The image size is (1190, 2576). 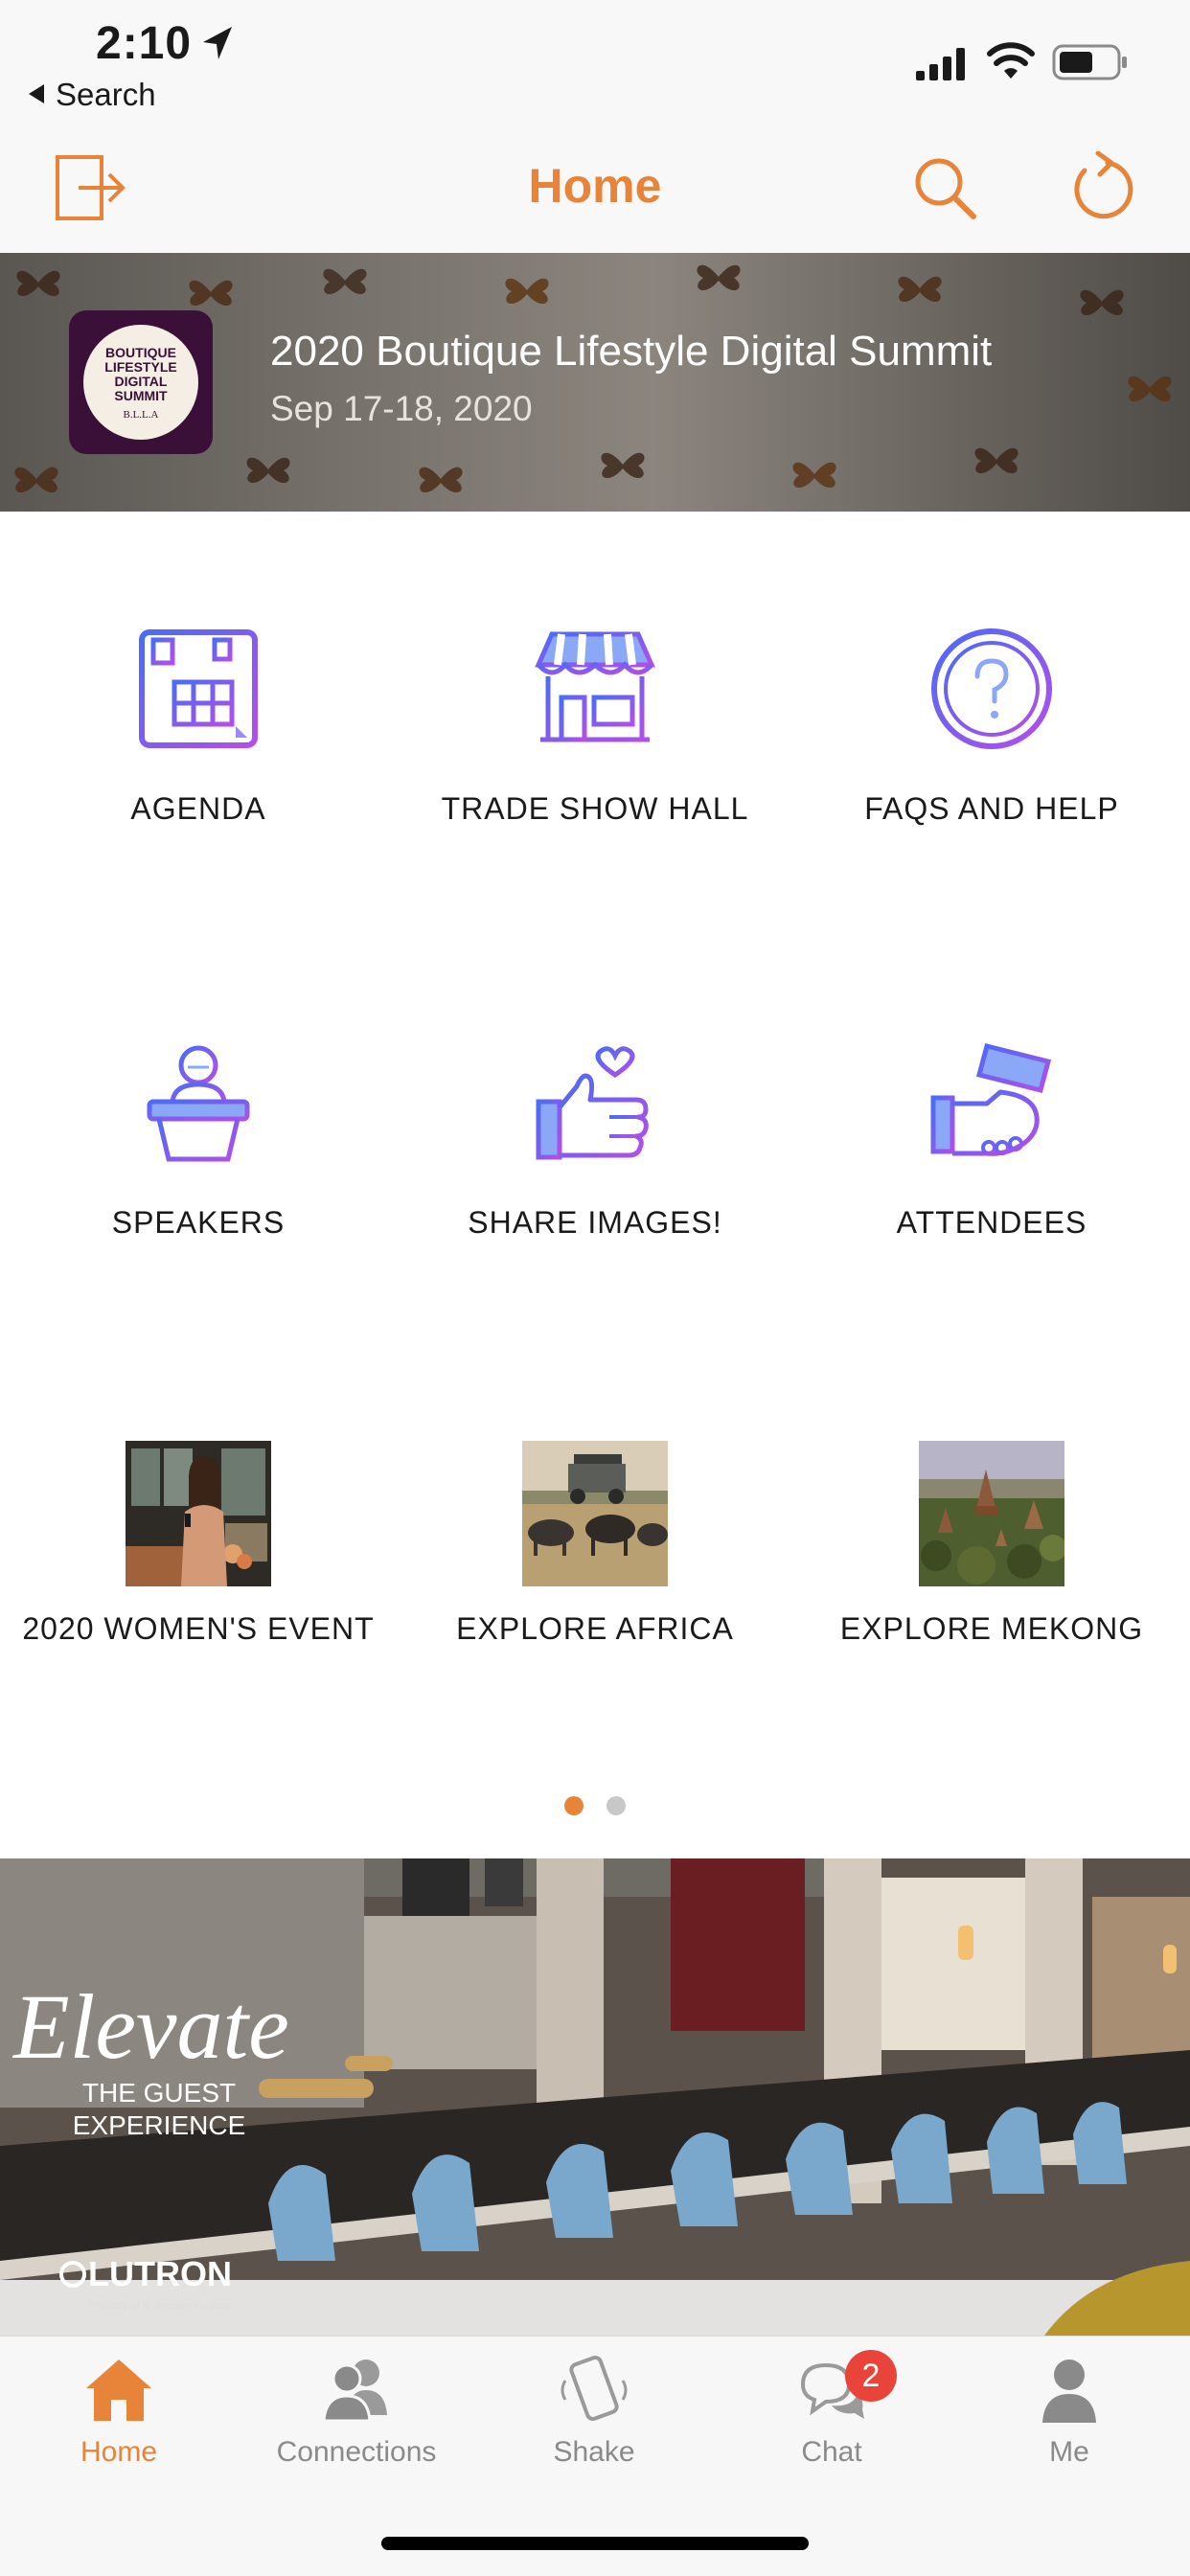 What do you see at coordinates (357, 2452) in the screenshot?
I see `tab-label: Connections` at bounding box center [357, 2452].